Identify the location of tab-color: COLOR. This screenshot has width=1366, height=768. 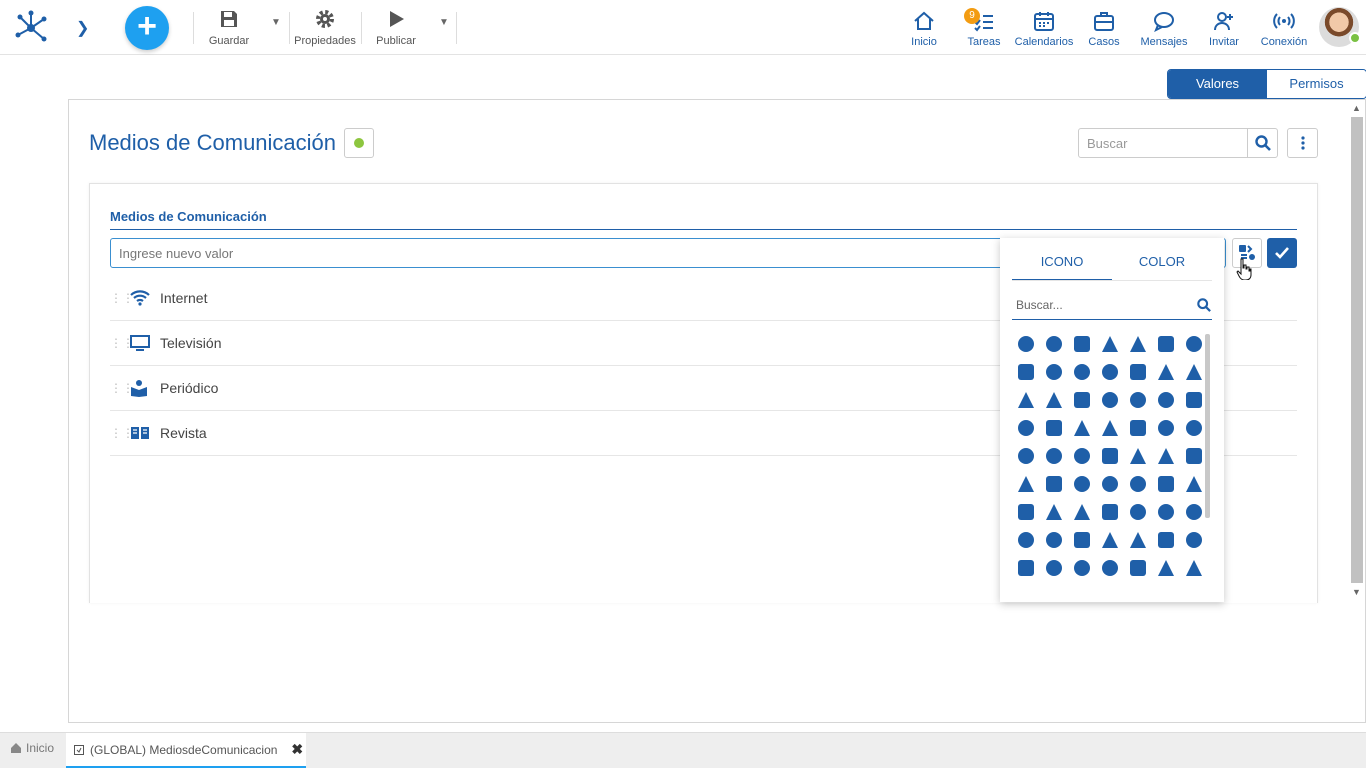
(1162, 267).